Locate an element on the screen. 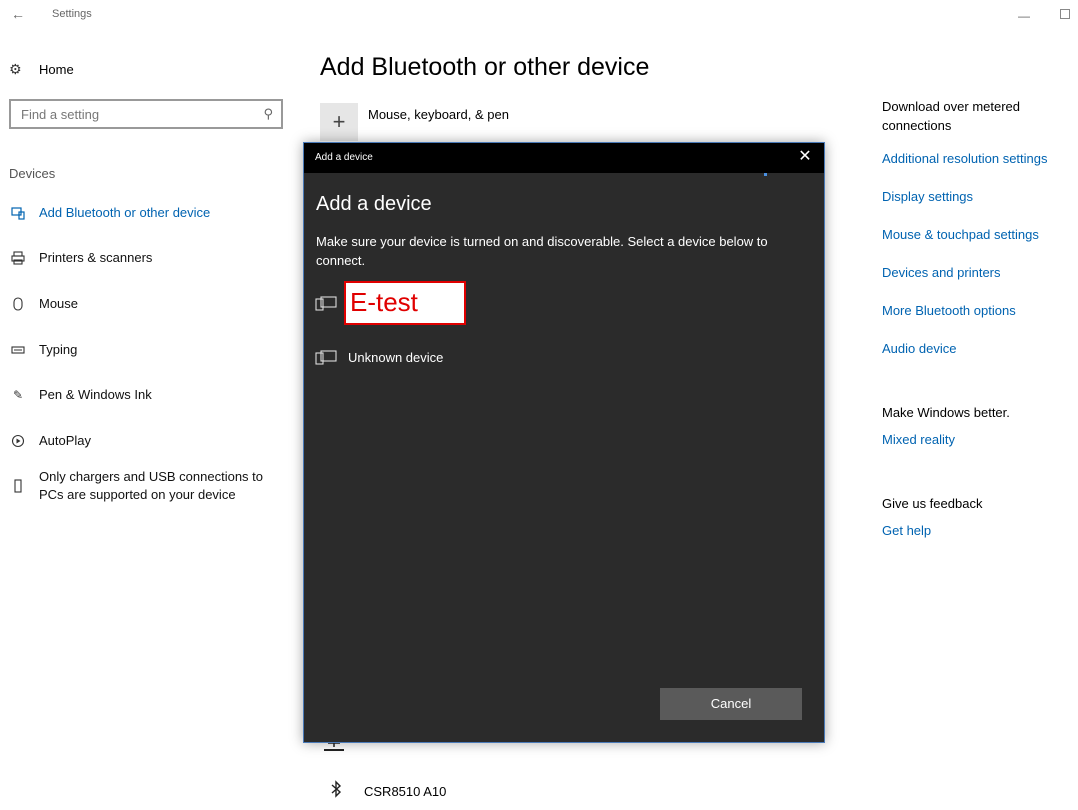 The image size is (1078, 810). page-title: Add Bluetooth or other device is located at coordinates (485, 67).